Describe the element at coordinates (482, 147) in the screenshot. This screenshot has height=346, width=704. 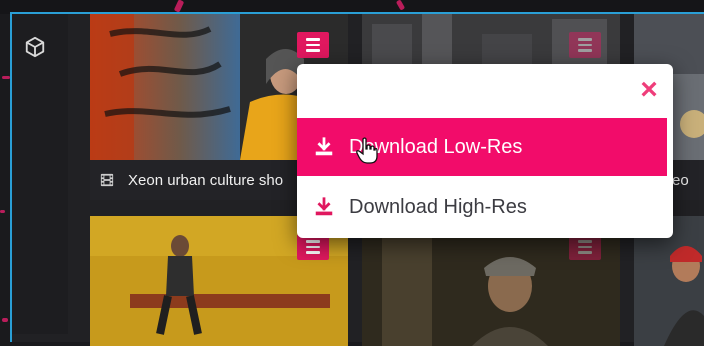
I see `download-low-res-option: Download Low-Res` at that location.